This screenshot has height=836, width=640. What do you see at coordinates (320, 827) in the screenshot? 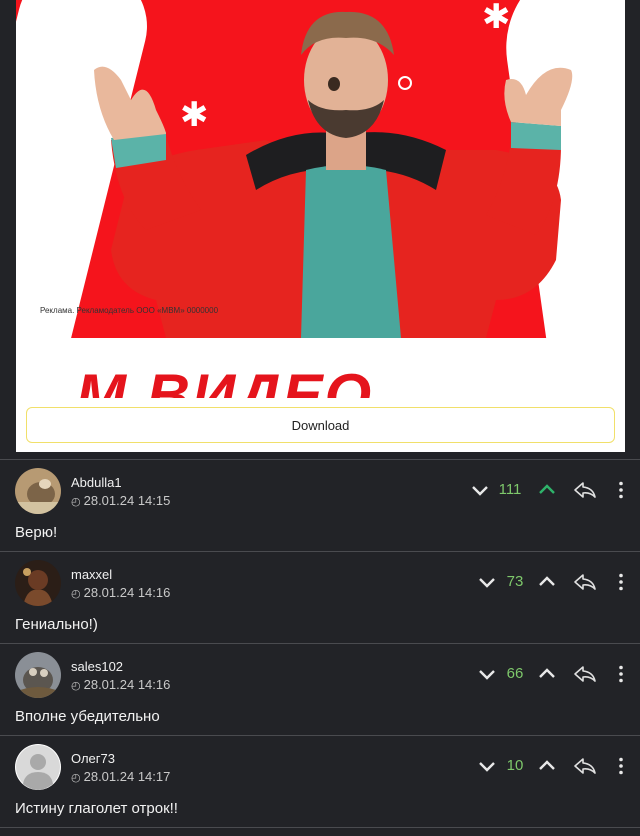
I see `divider` at bounding box center [320, 827].